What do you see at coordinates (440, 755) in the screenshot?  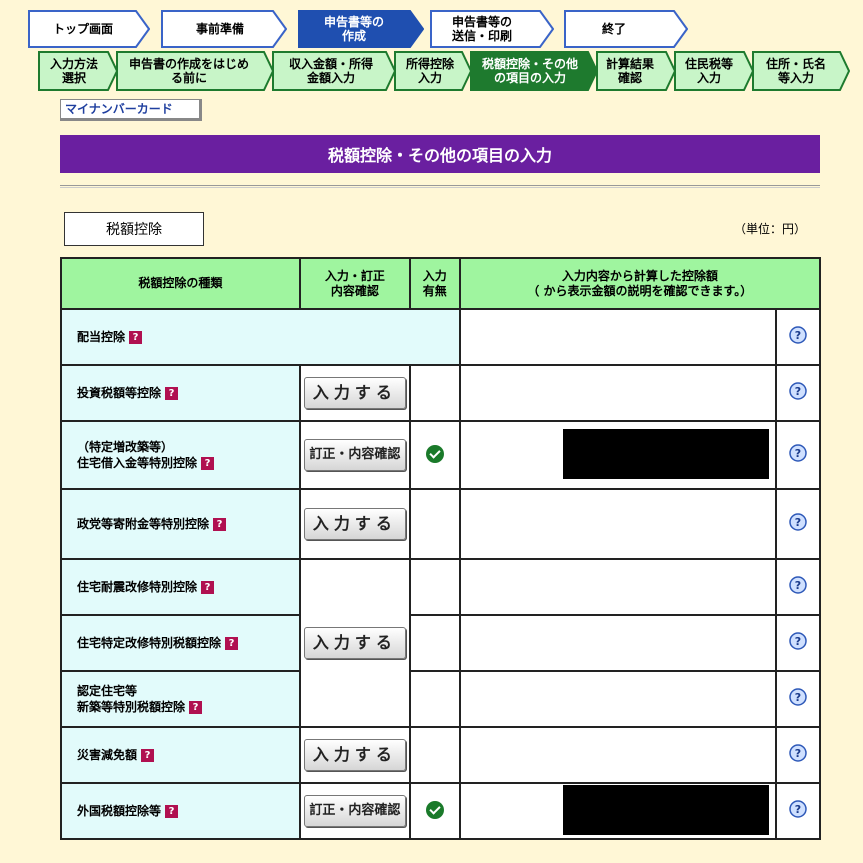 I see `table-row: 災害減免額? 入力する ?` at bounding box center [440, 755].